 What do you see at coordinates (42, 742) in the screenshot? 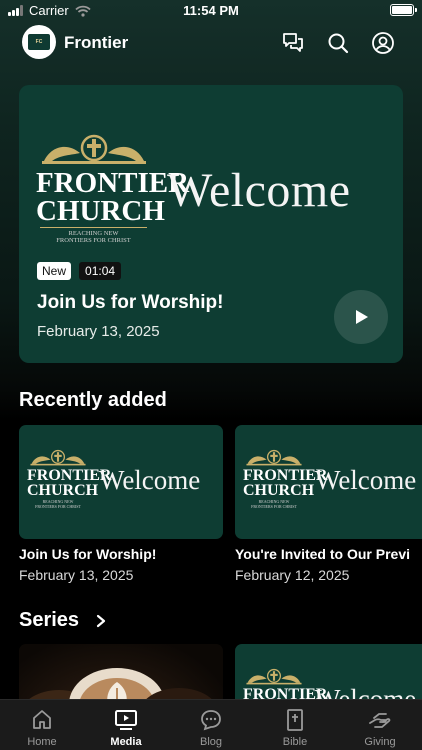
I see `tab-label: Home` at bounding box center [42, 742].